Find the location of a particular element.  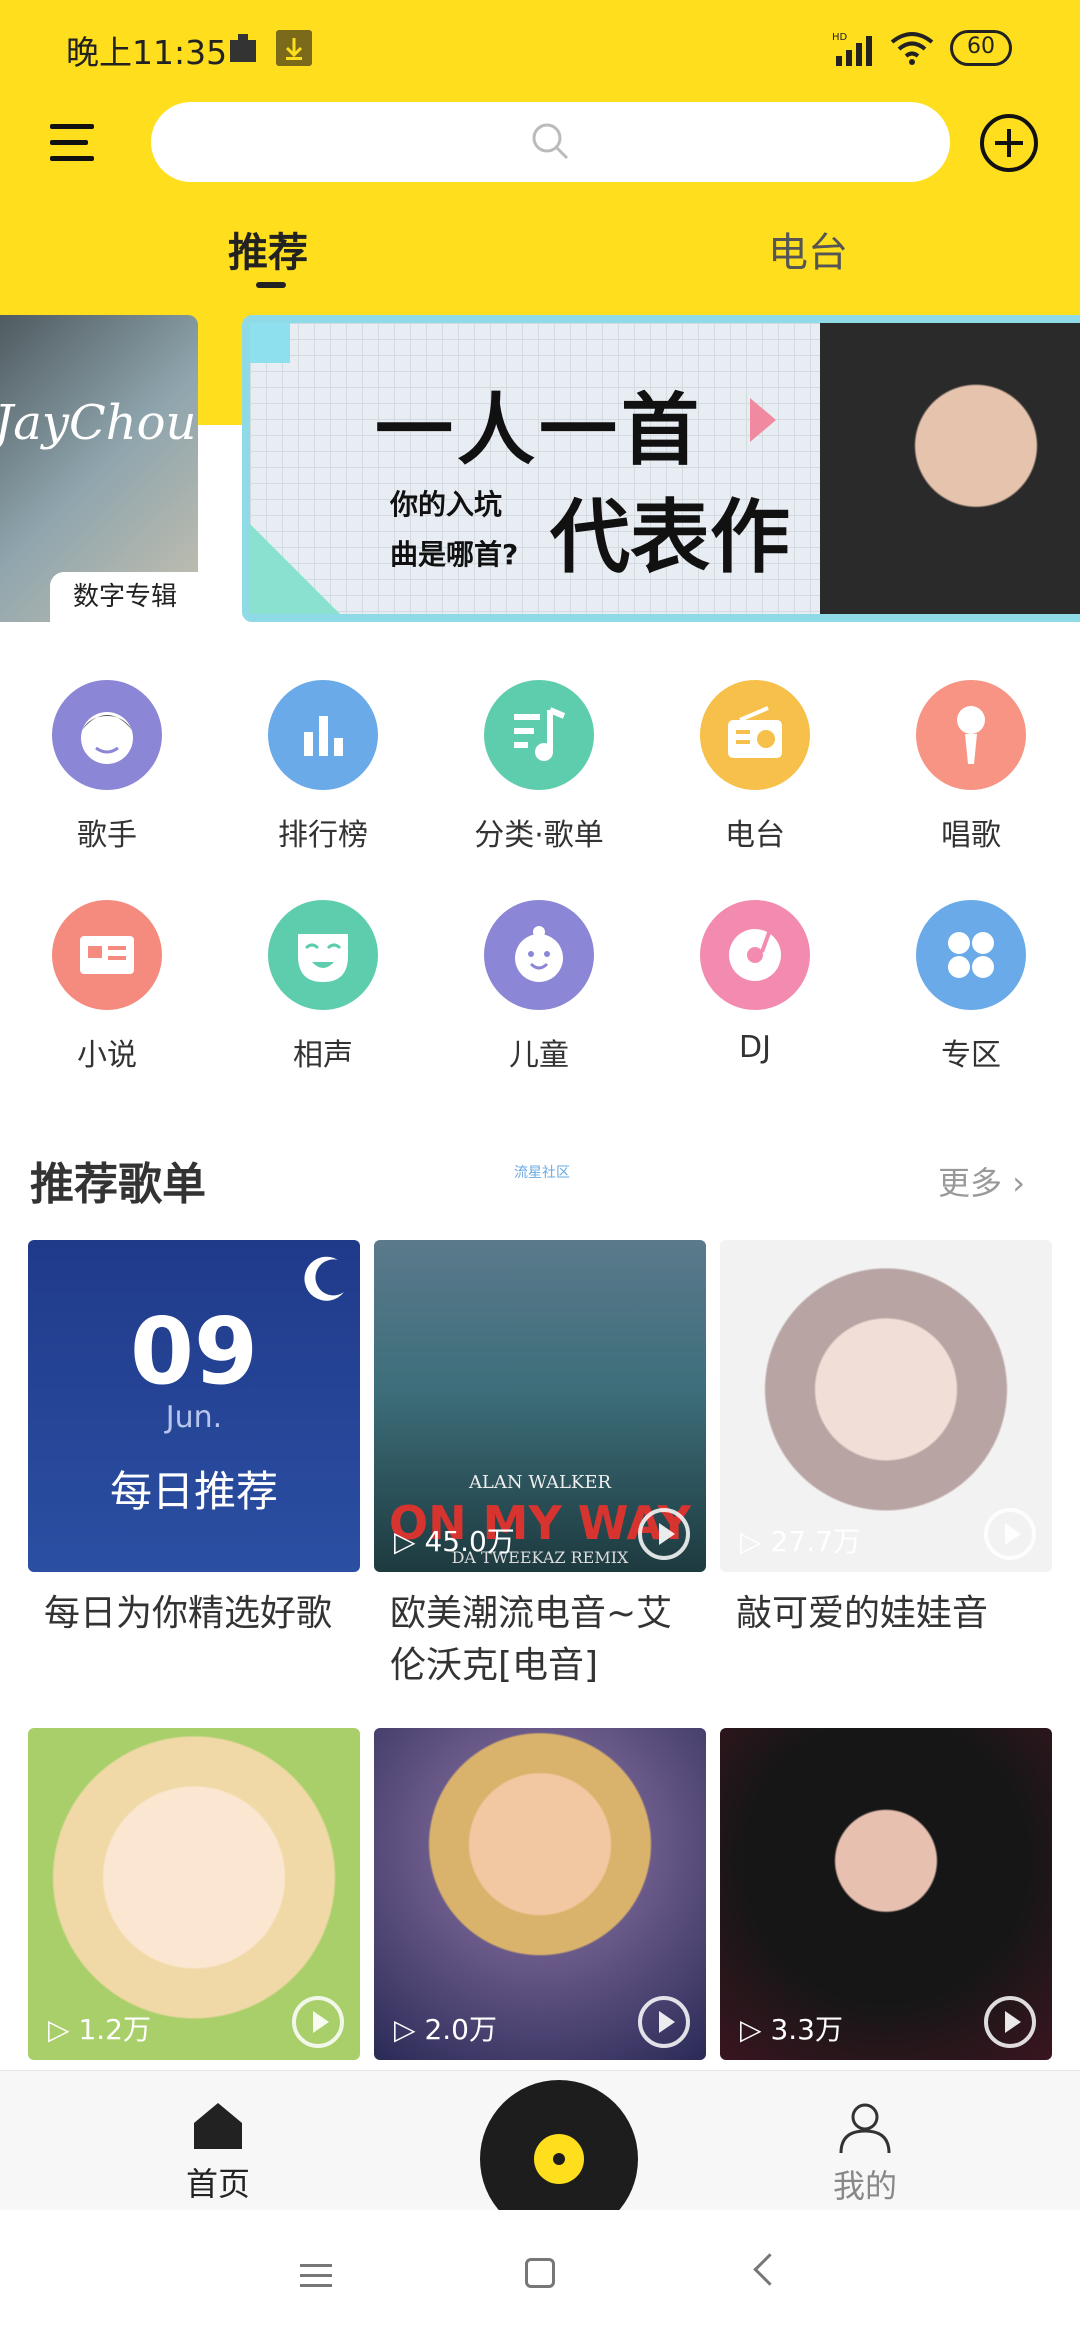

svg-text: HD is located at coordinates (840, 37).